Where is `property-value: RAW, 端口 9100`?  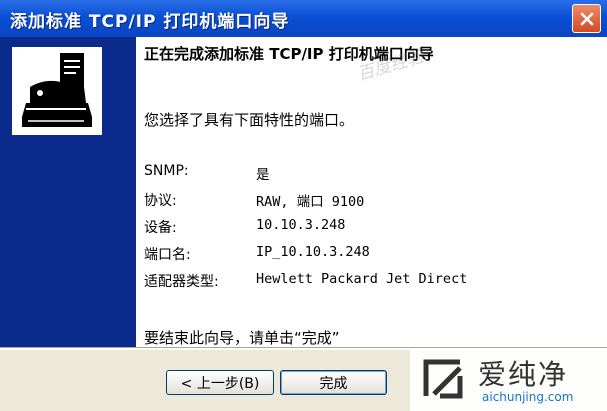 property-value: RAW, 端口 9100 is located at coordinates (310, 202).